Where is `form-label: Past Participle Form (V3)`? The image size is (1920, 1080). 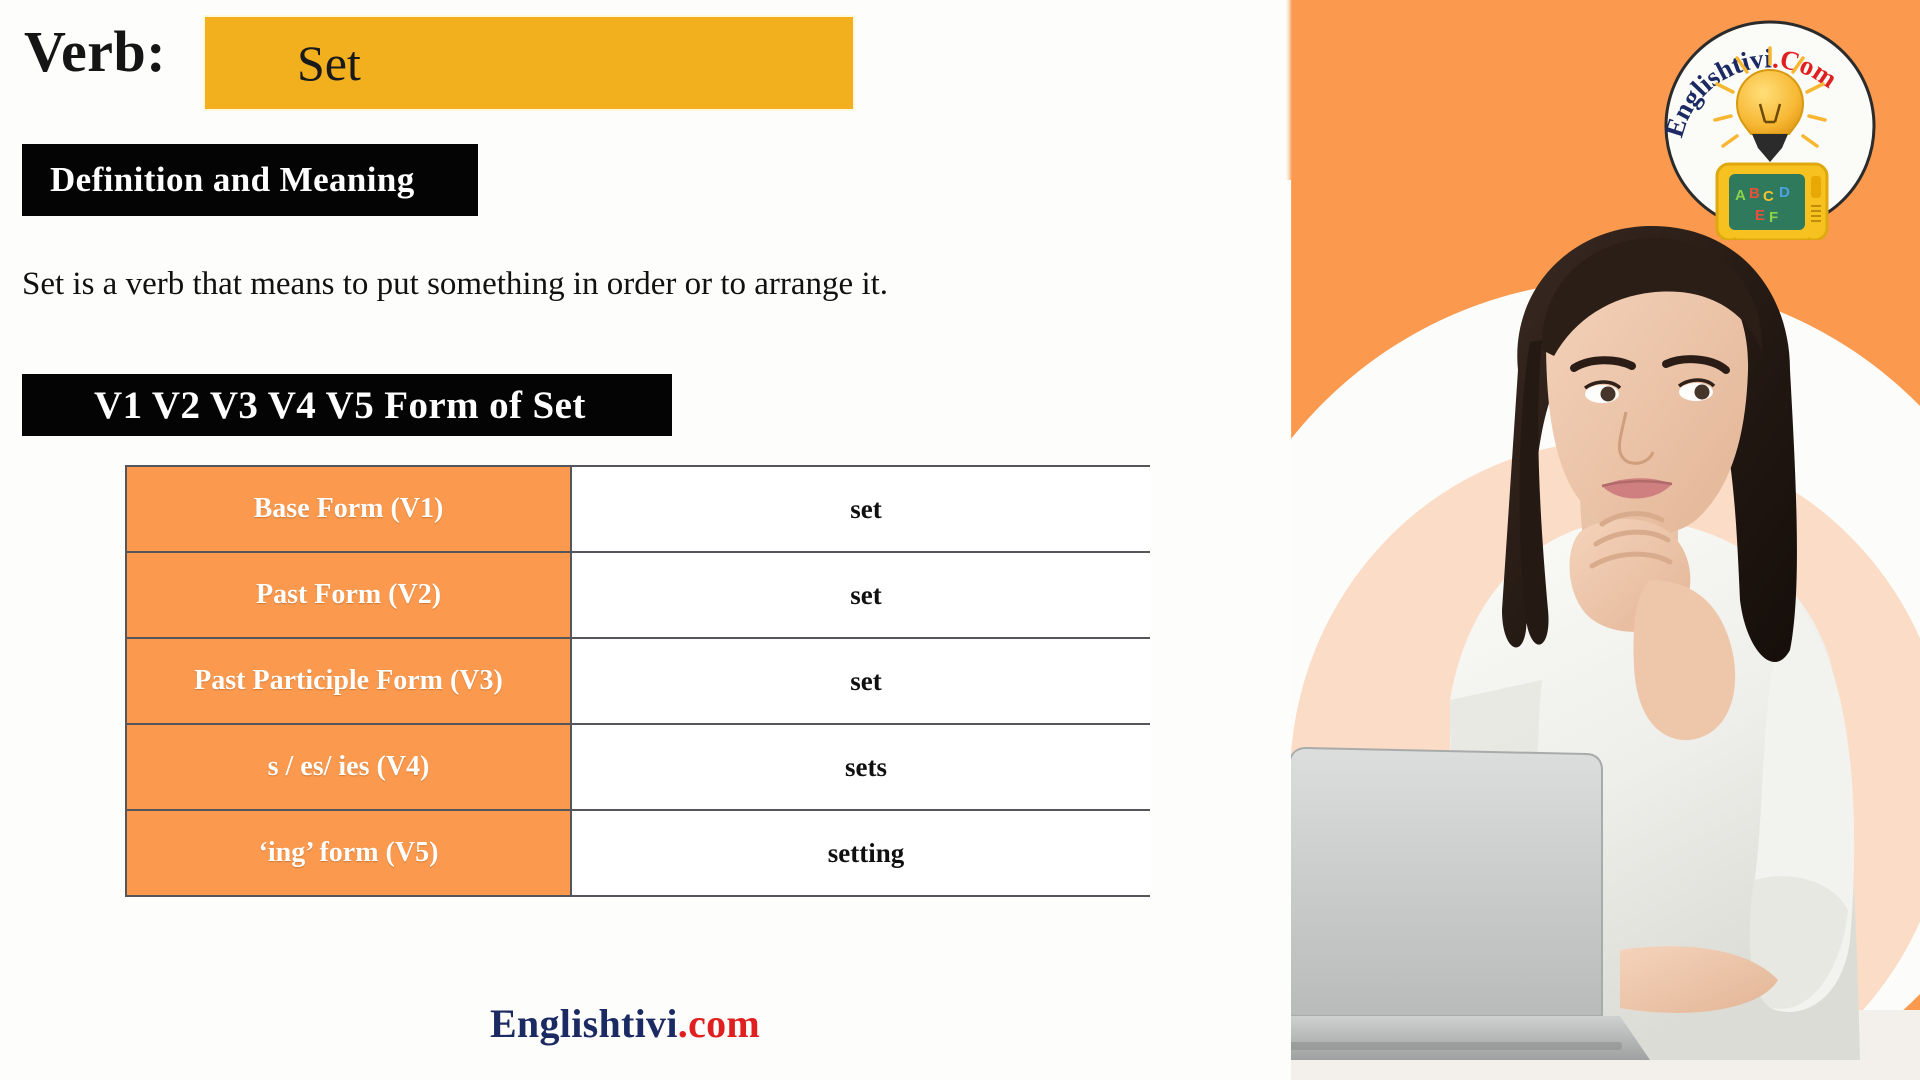
form-label: Past Participle Form (V3) is located at coordinates (348, 681).